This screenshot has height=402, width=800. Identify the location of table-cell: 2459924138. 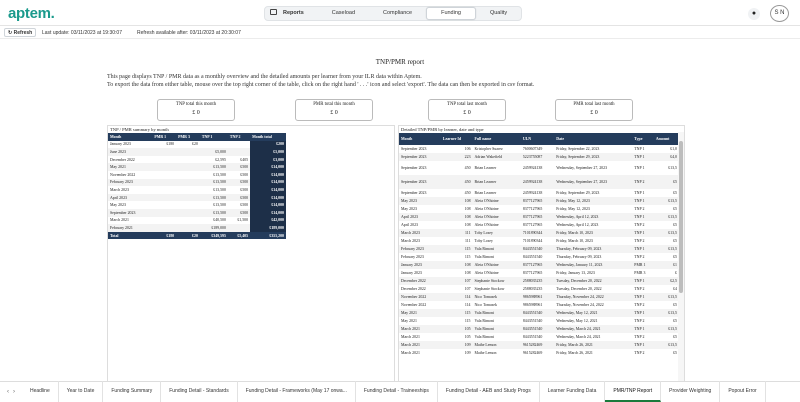
(532, 193).